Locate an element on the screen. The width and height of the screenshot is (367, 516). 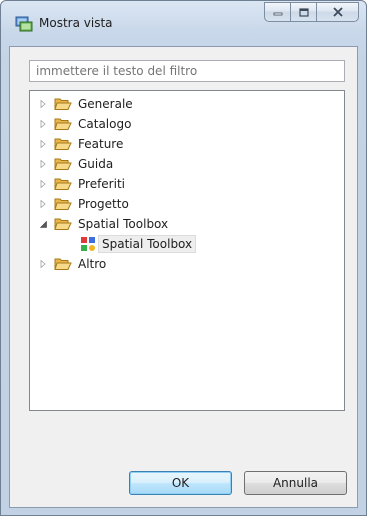
close-button is located at coordinates (337, 12).